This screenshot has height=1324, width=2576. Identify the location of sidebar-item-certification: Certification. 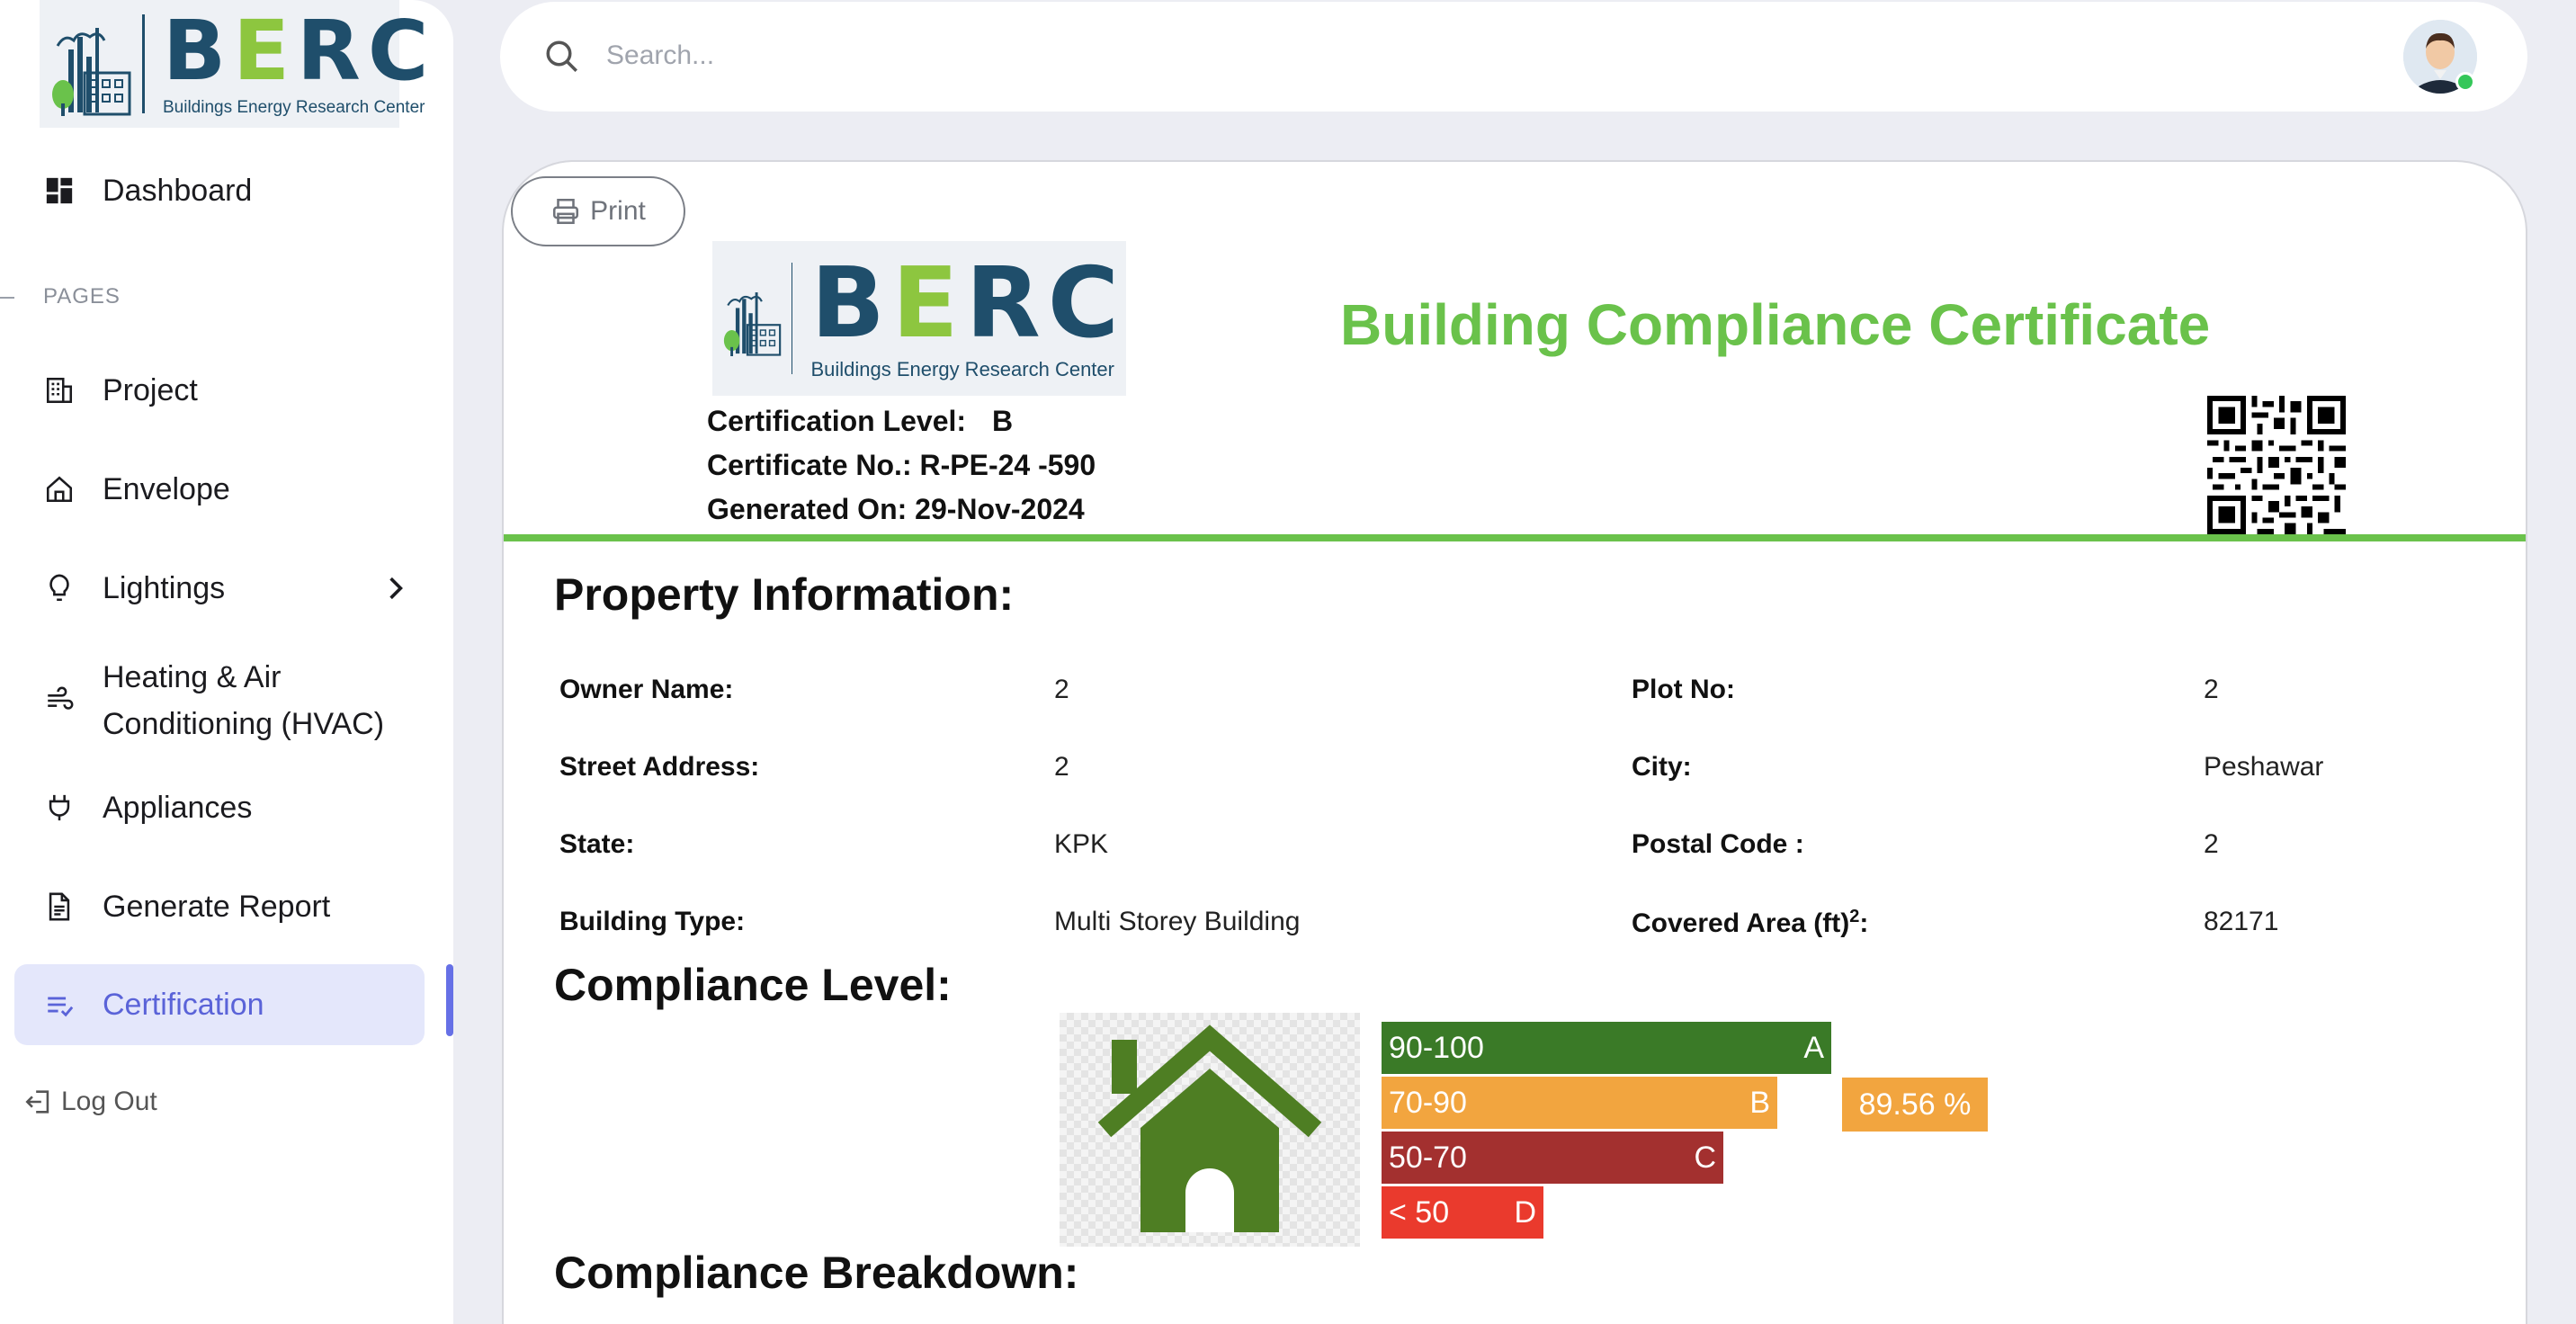
(219, 1005).